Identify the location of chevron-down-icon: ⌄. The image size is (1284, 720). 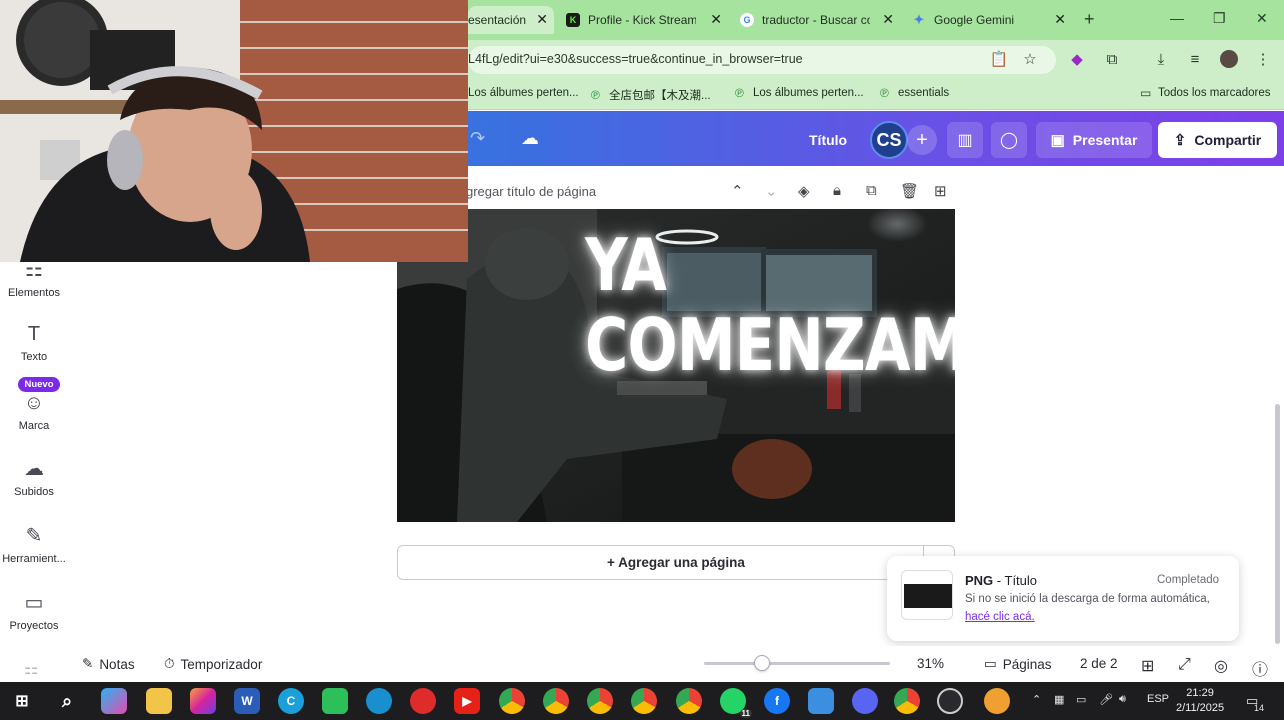
(771, 191).